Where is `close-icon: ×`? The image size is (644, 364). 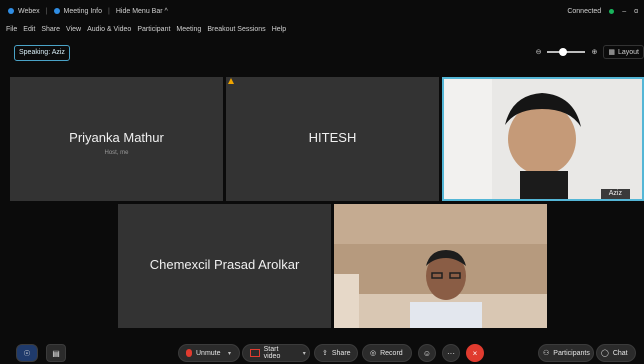
close-icon: × is located at coordinates (475, 353).